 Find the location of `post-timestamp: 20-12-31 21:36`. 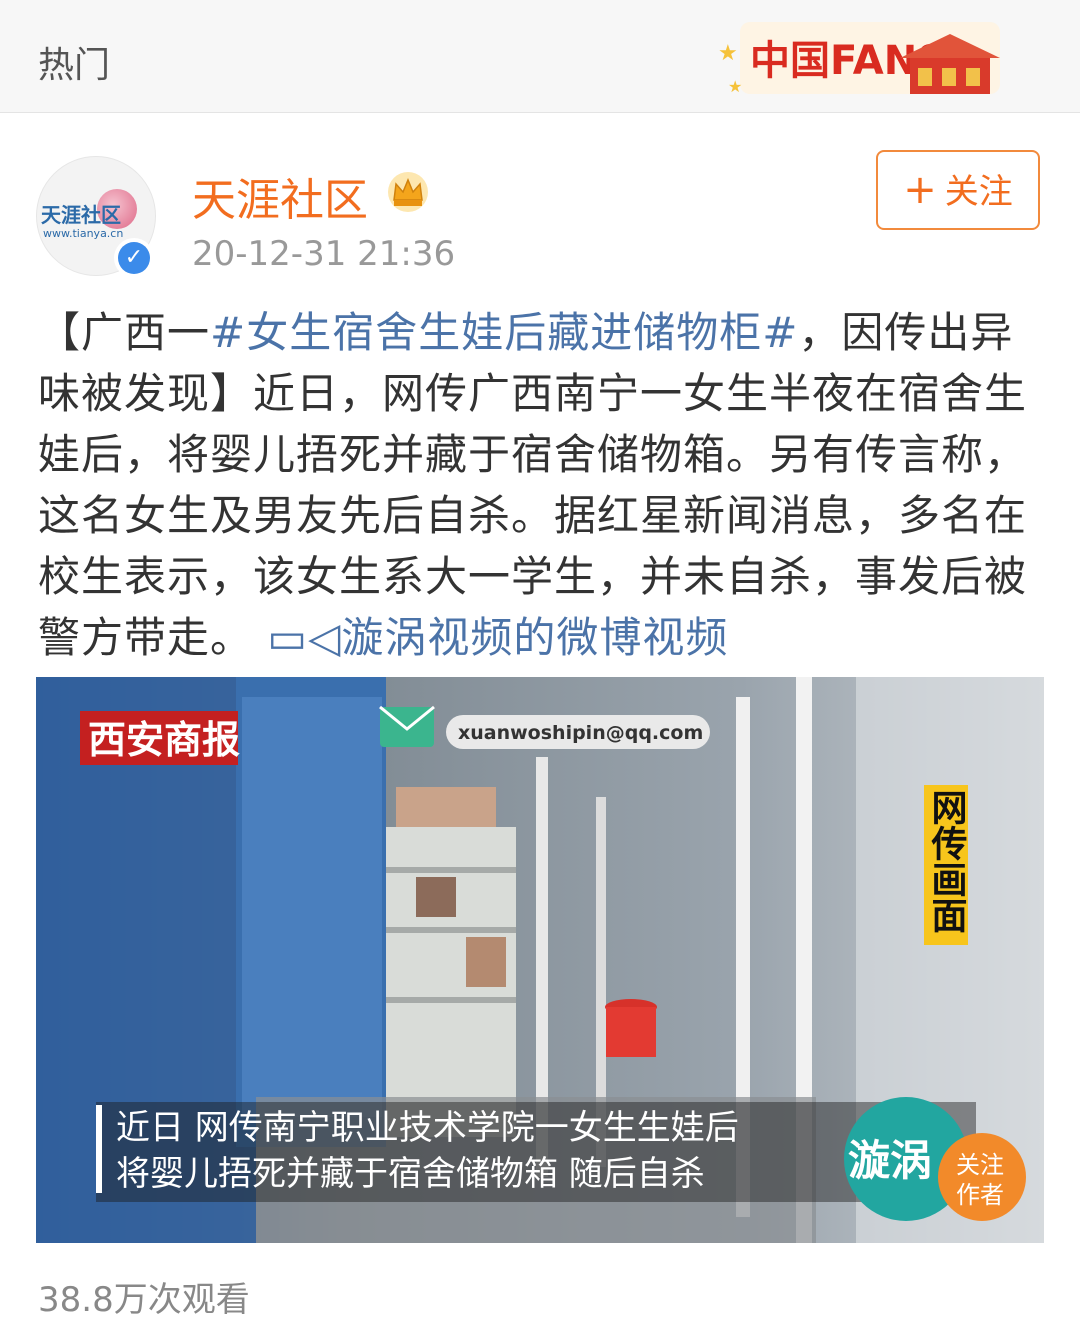

post-timestamp: 20-12-31 21:36 is located at coordinates (324, 254).